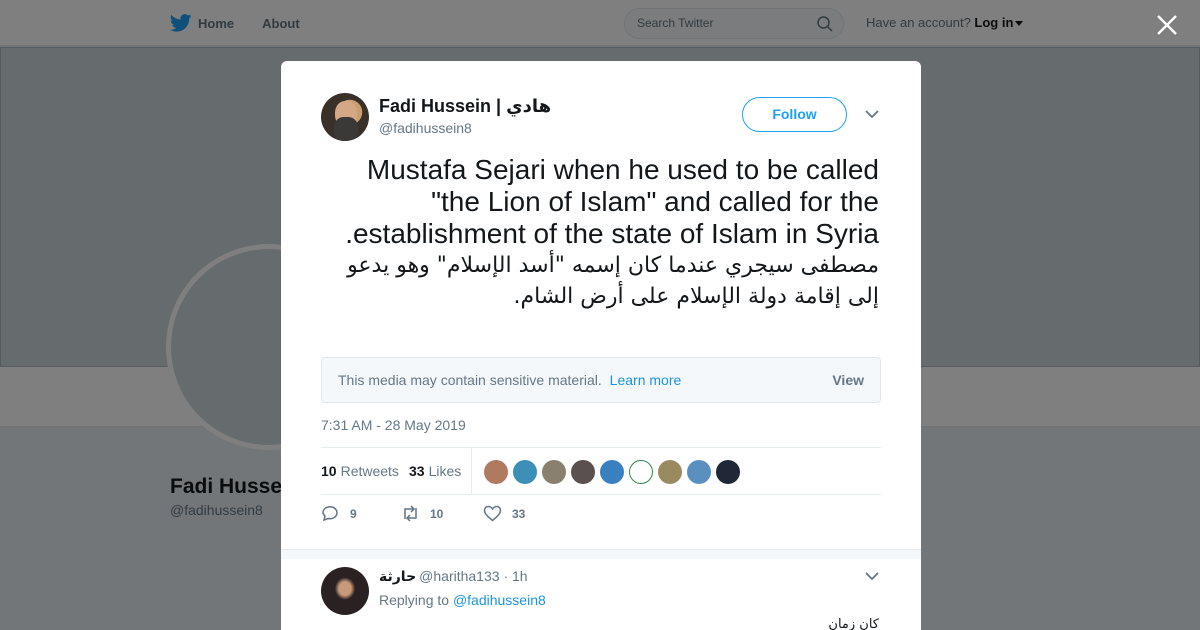 The image size is (1200, 630). I want to click on heart-icon, so click(492, 513).